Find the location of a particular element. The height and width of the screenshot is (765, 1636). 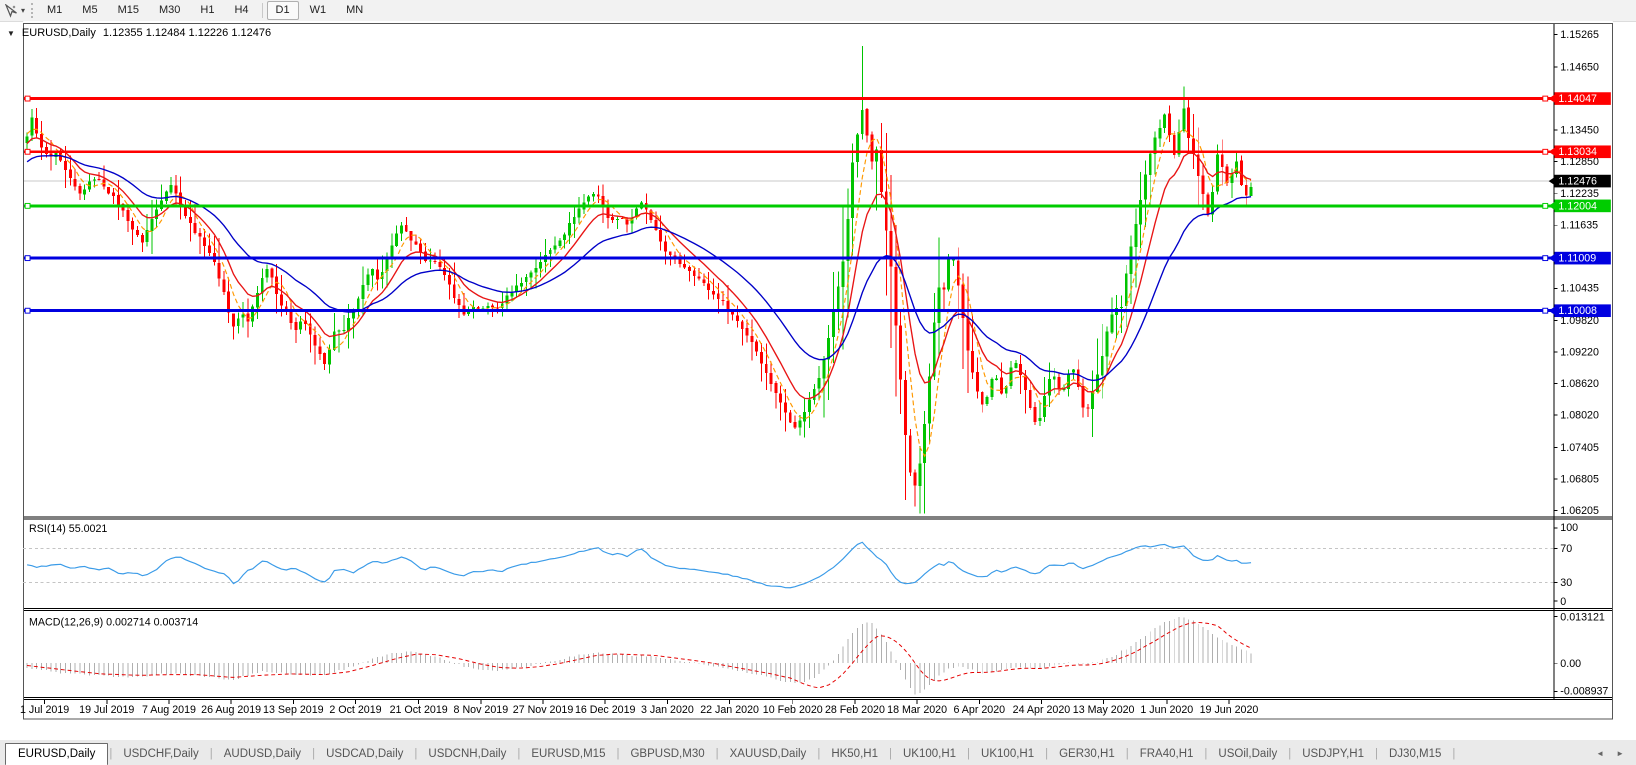

price-tick-label: 1.12235 is located at coordinates (1579, 194).